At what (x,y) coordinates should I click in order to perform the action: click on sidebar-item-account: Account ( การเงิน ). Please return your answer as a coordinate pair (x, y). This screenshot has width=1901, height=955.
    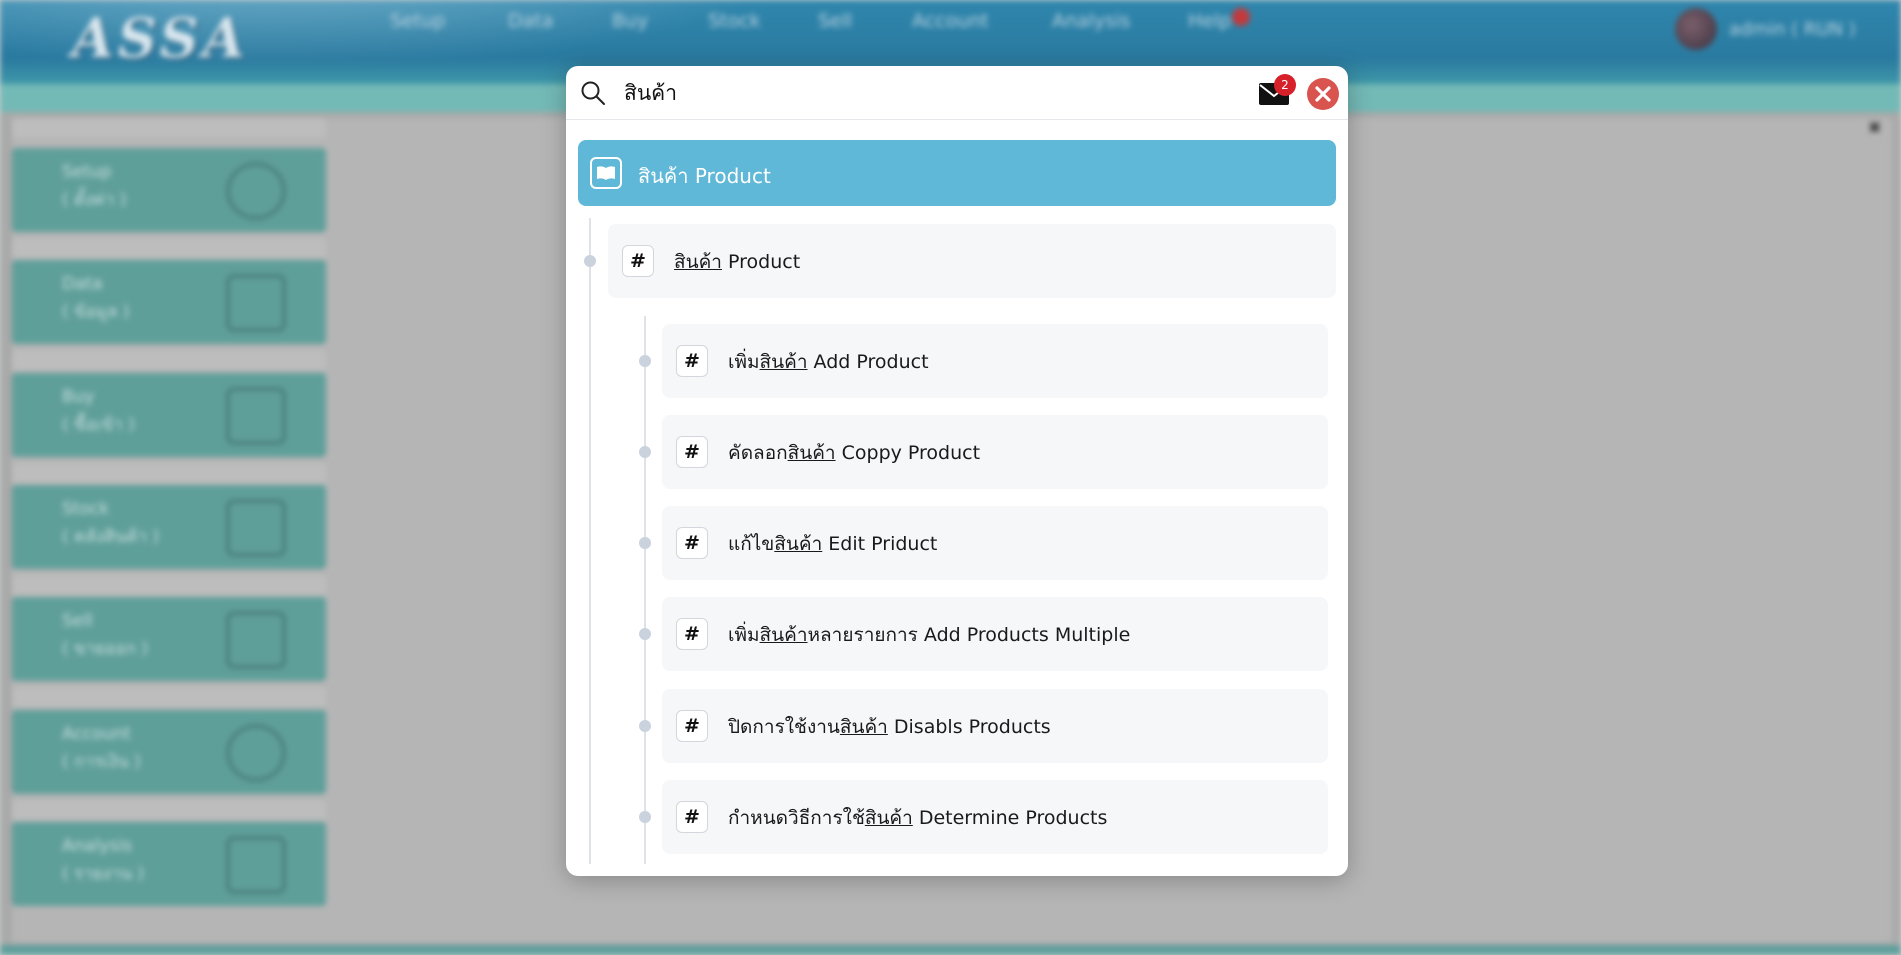
    Looking at the image, I should click on (169, 752).